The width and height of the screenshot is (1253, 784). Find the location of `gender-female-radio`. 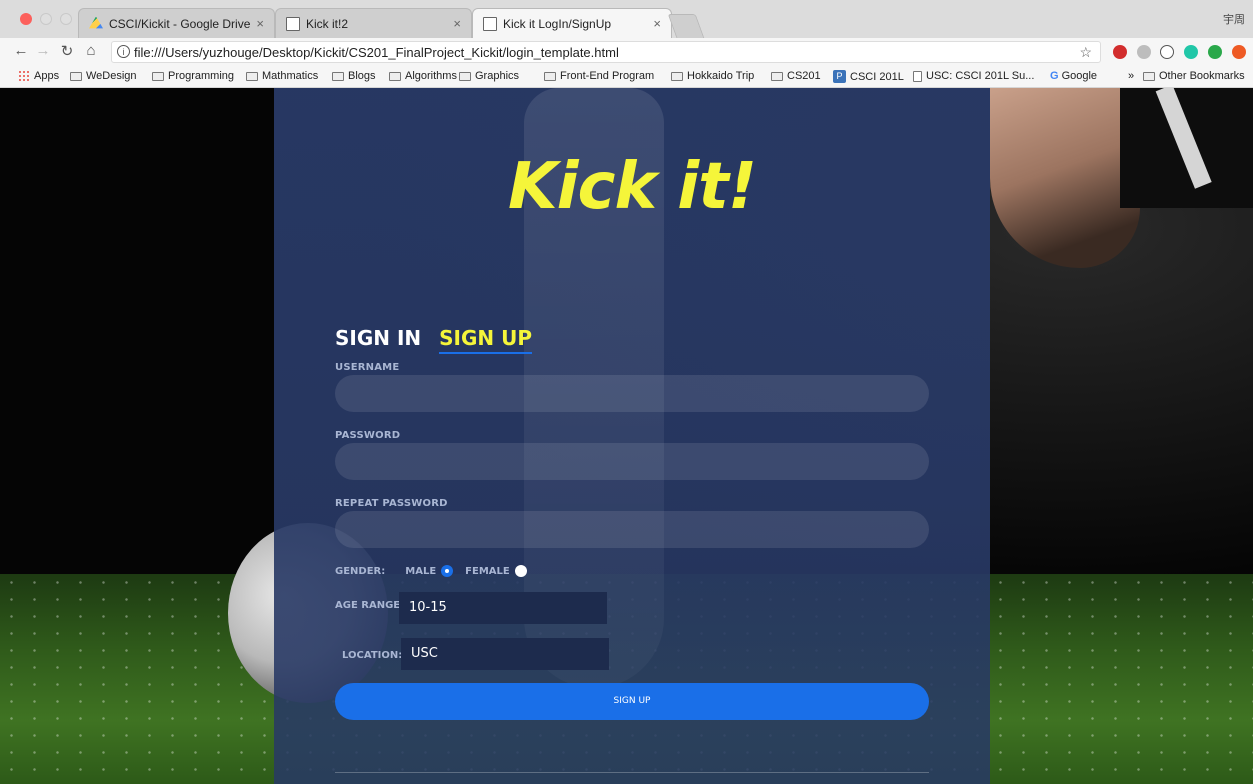

gender-female-radio is located at coordinates (520, 571).